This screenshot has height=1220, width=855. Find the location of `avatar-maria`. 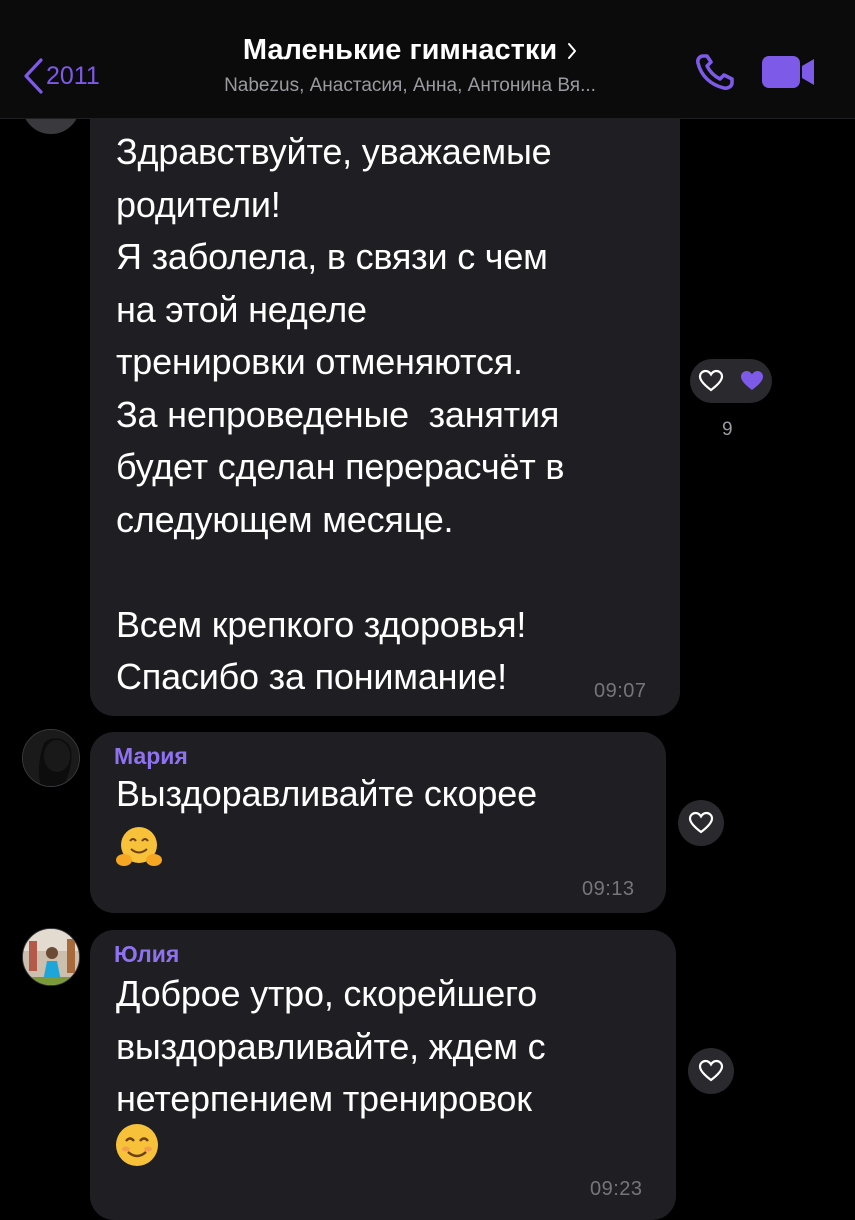

avatar-maria is located at coordinates (51, 758).